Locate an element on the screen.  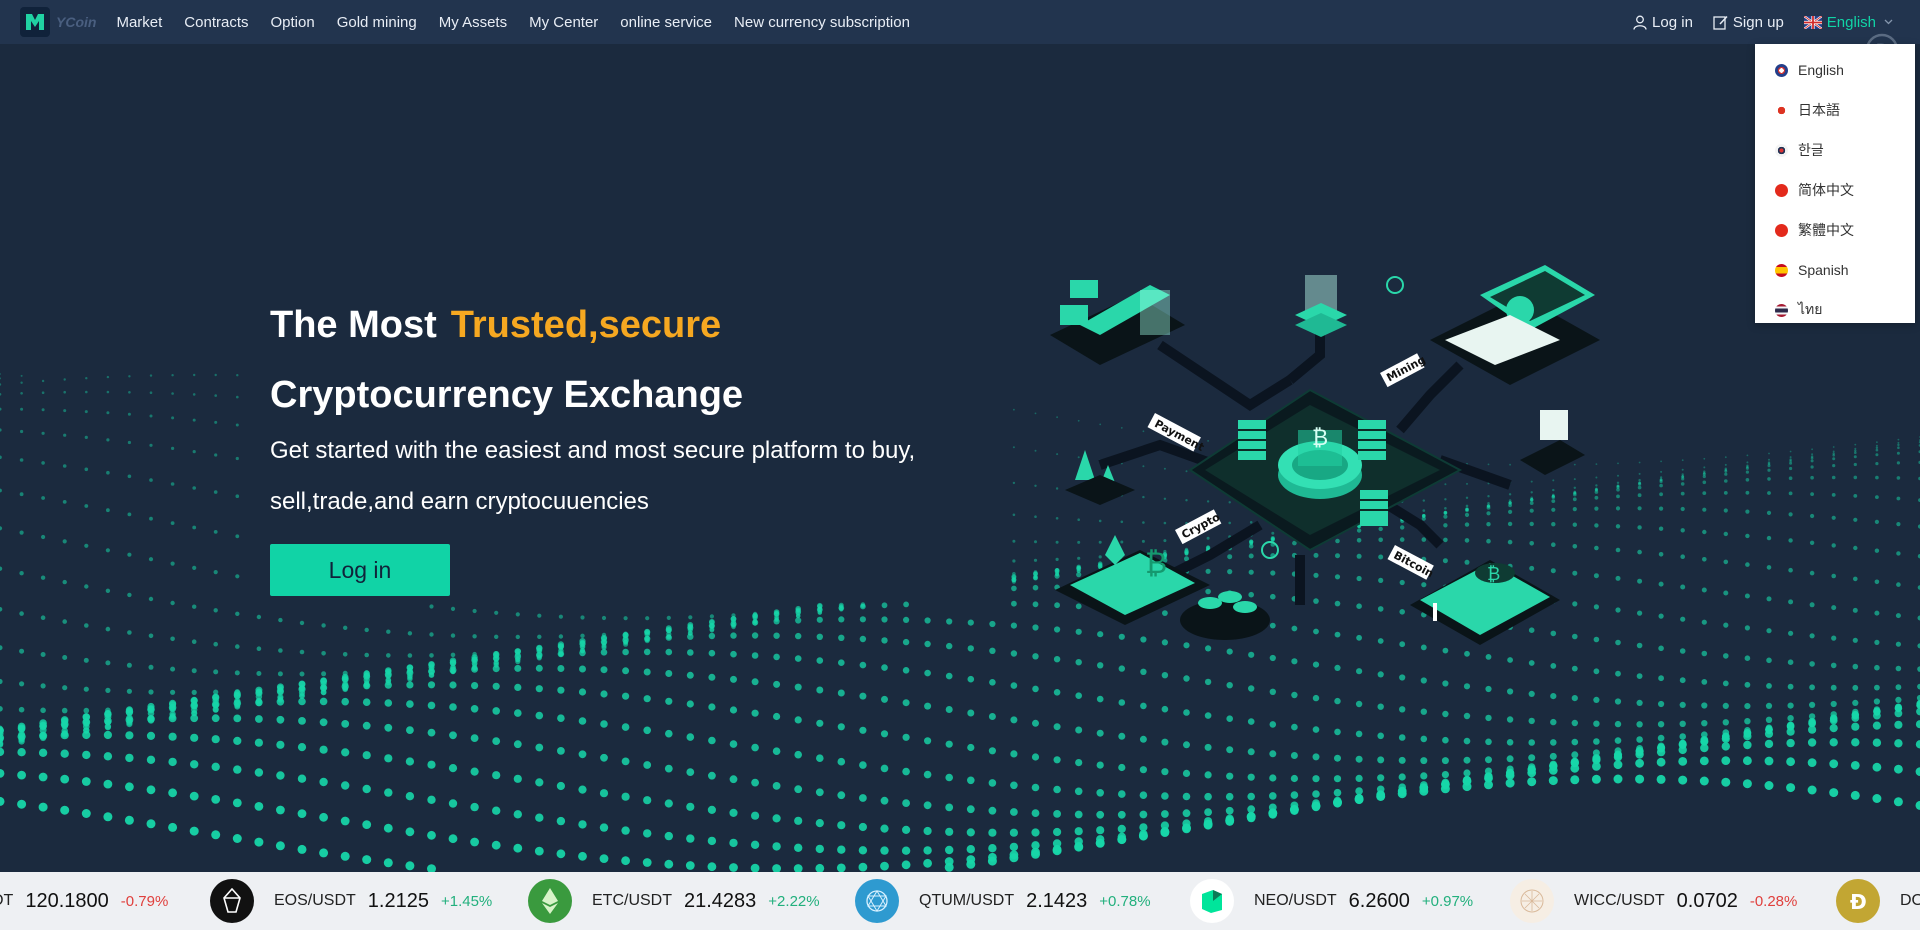
ticker-item: DT 120.1800 -0.79% is located at coordinates (84, 901).